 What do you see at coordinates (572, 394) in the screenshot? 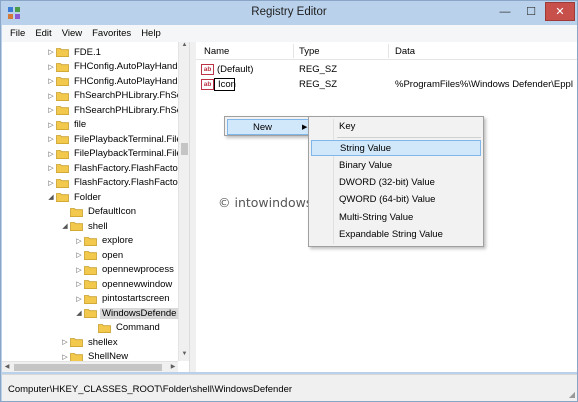
I see `resize-grip-icon: ◢` at bounding box center [572, 394].